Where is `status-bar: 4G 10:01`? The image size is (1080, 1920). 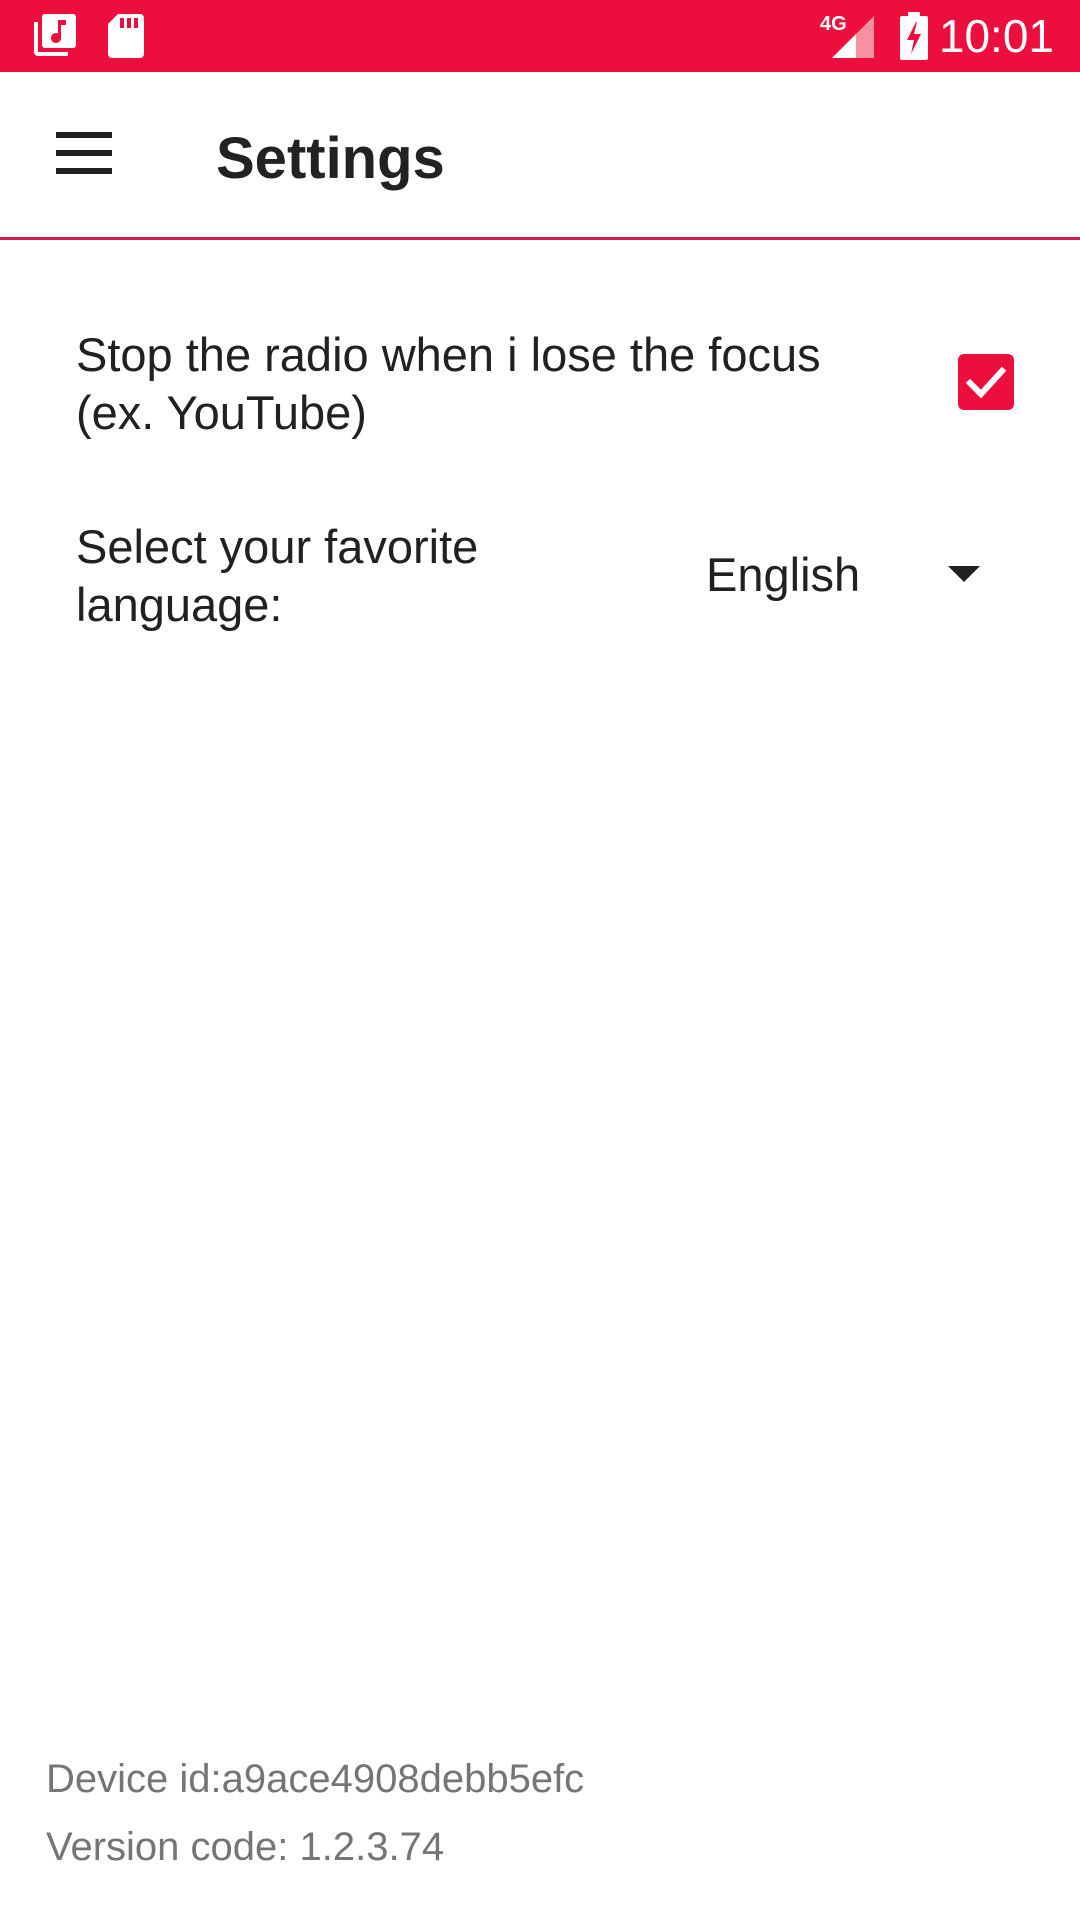
status-bar: 4G 10:01 is located at coordinates (540, 36).